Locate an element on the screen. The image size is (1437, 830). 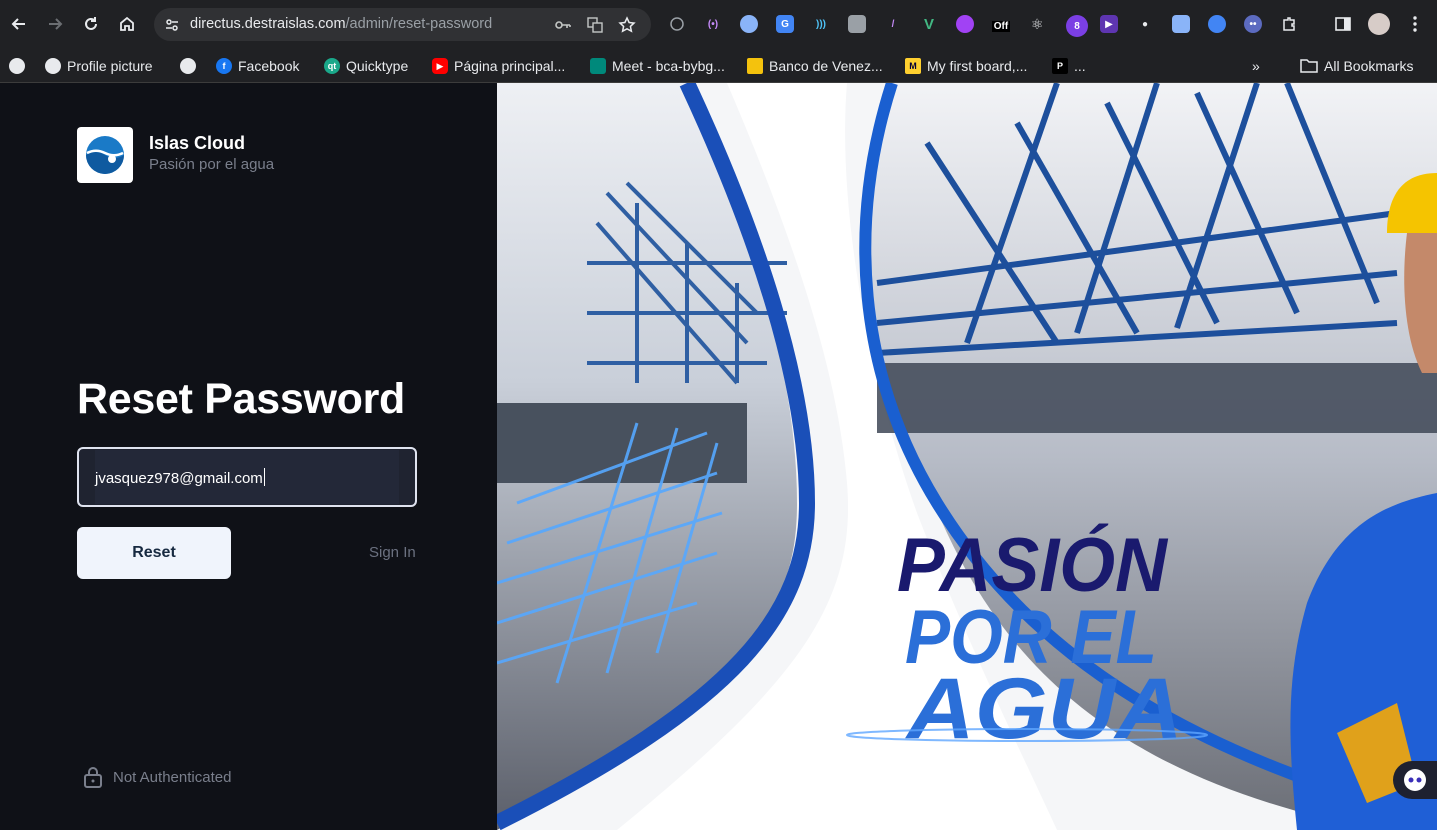
robot-chat-icon is located at coordinates (1415, 780).